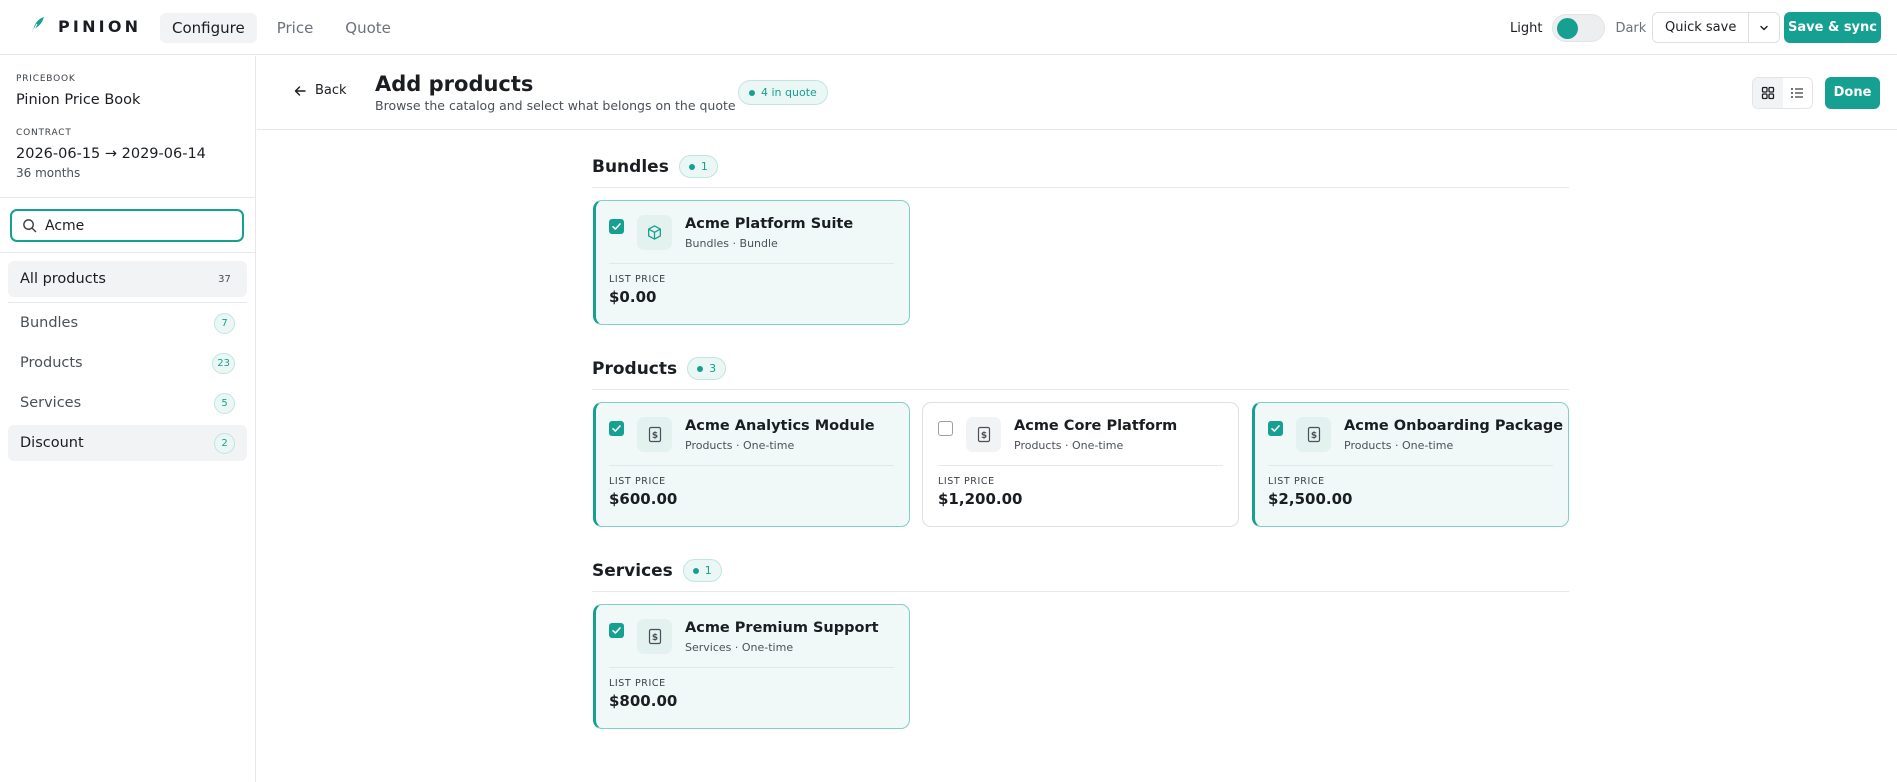  Describe the element at coordinates (37, 26) in the screenshot. I see `feather-logo-icon` at that location.